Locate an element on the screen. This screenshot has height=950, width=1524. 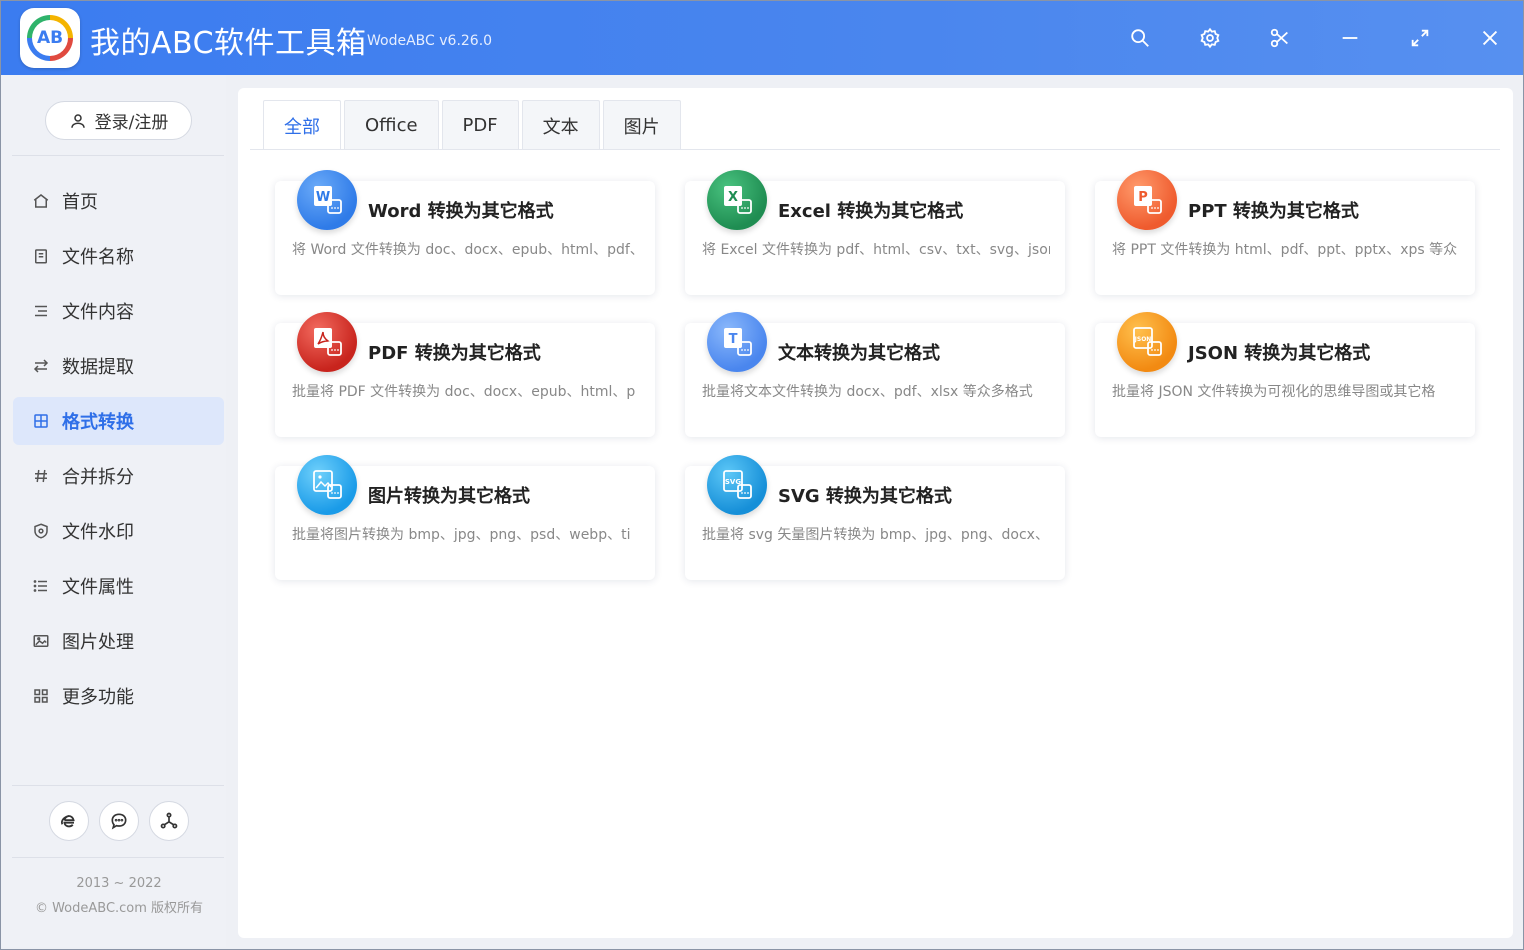
card-title: 图片转换为其它格式 is located at coordinates (449, 496).